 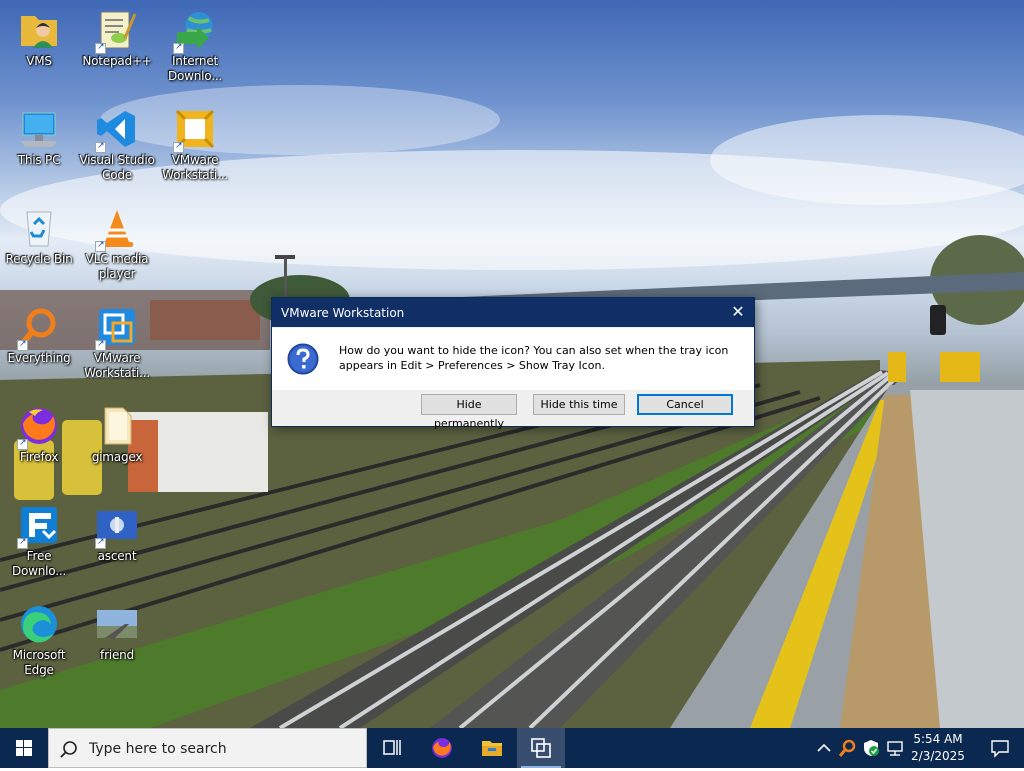 I want to click on desktop-icon-label: ascent, so click(x=117, y=556).